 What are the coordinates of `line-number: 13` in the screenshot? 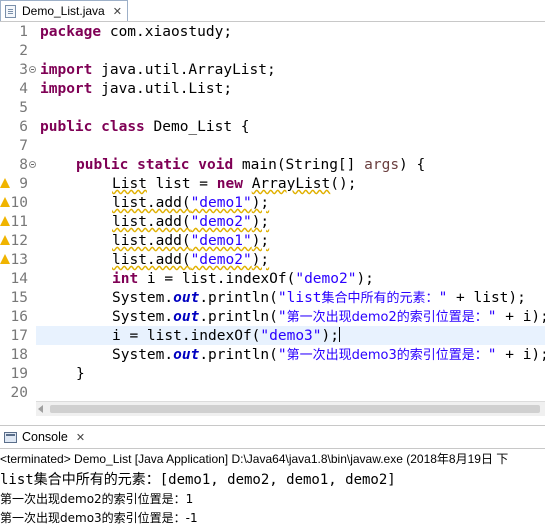 It's located at (19, 260).